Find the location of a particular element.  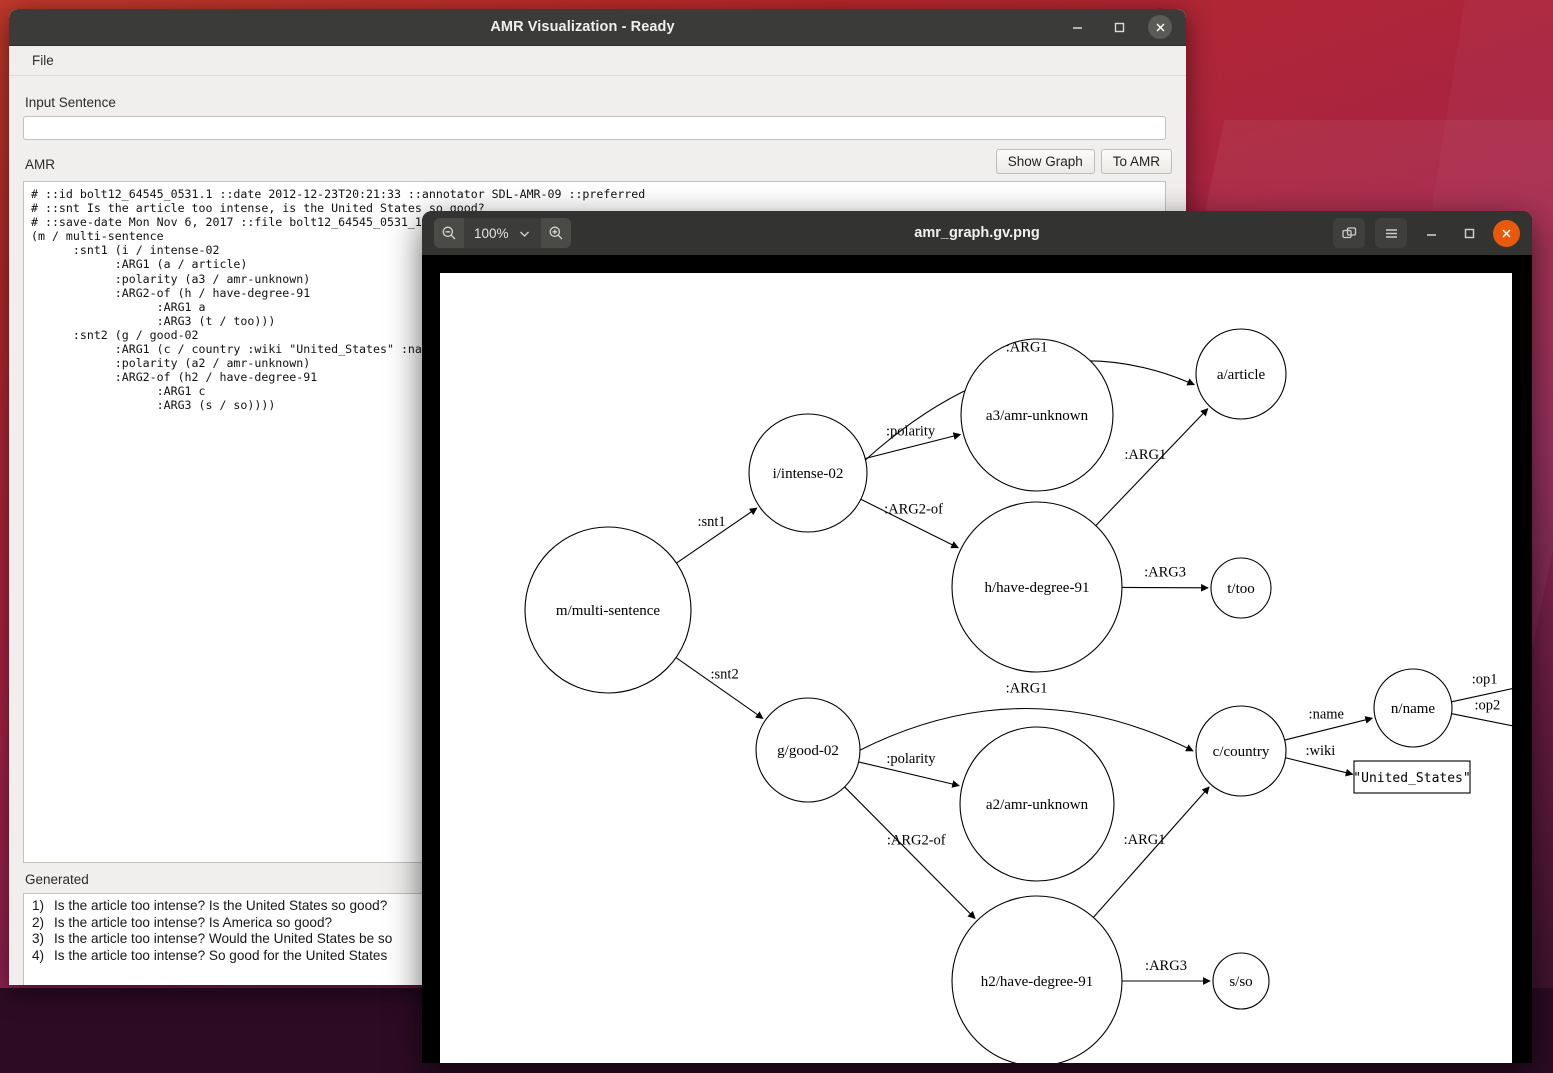

graph-edge-label: :snt2 is located at coordinates (725, 675).